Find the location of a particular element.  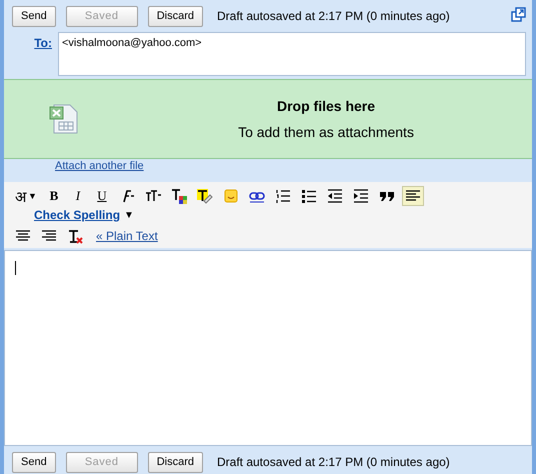

pop-out-icon is located at coordinates (518, 14).